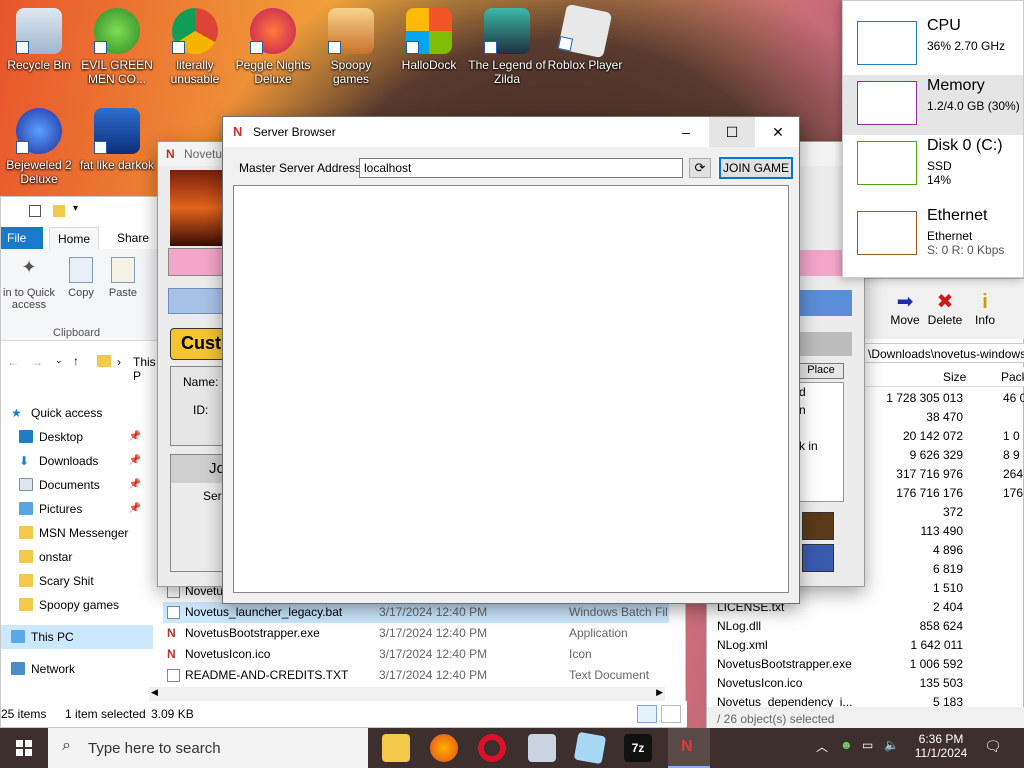 This screenshot has width=1024, height=771. I want to click on sidebar-item-onstar: onstar, so click(77, 557).